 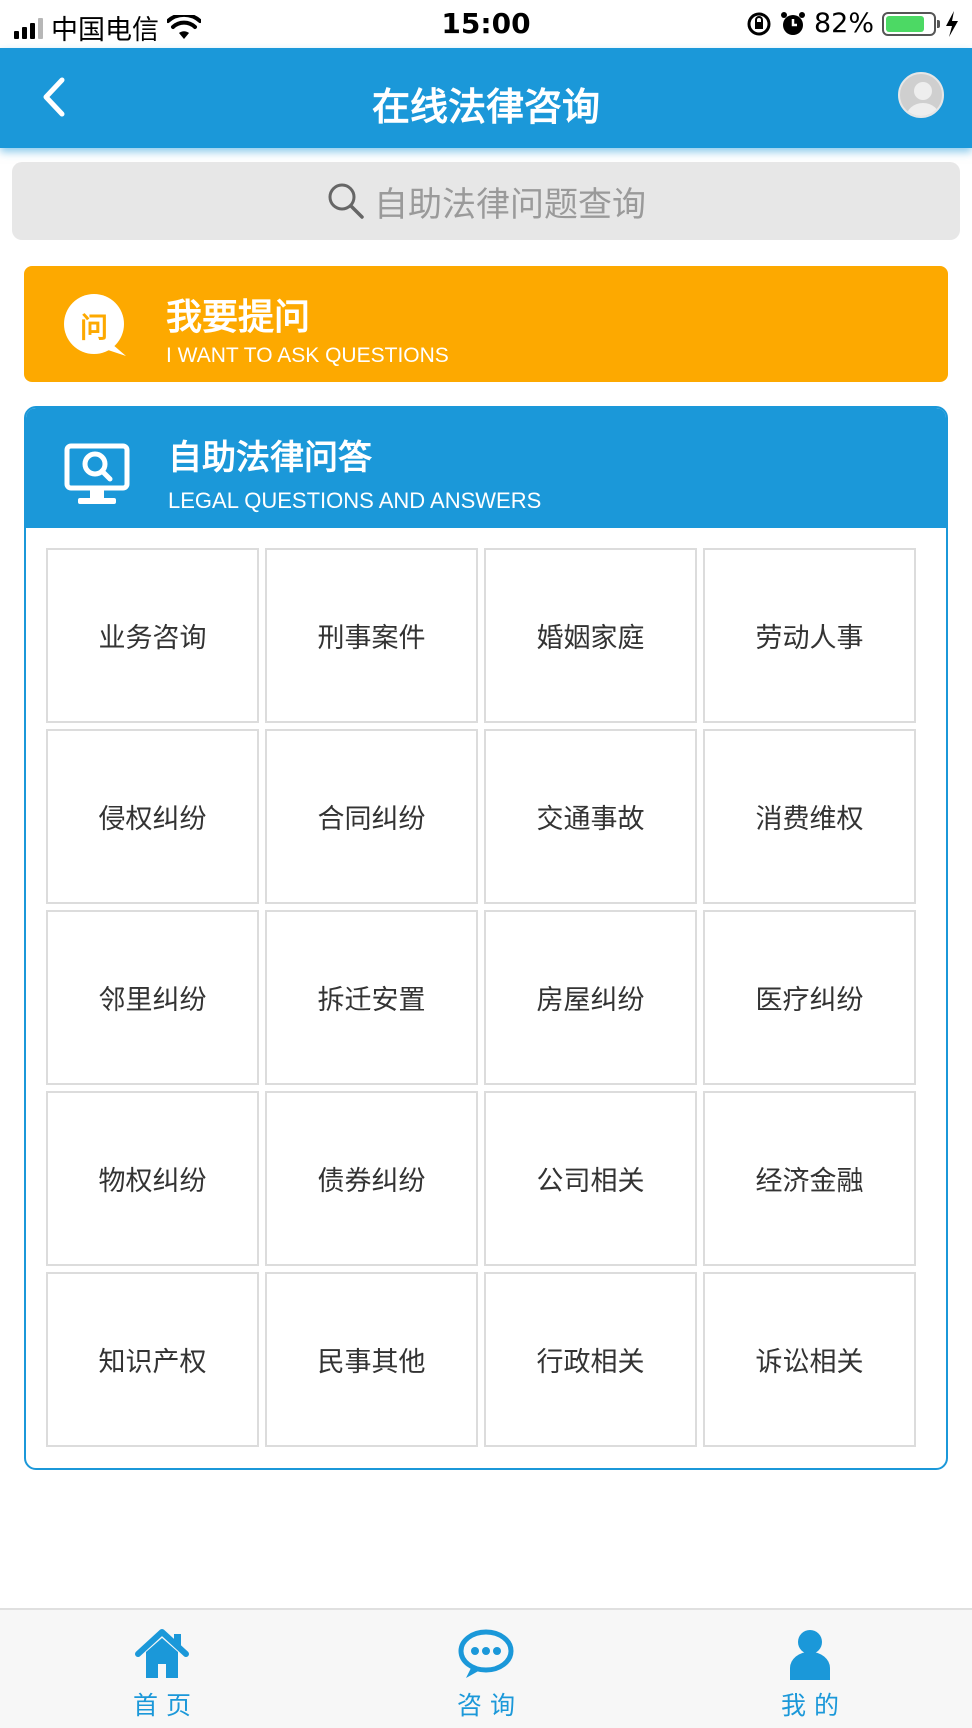 What do you see at coordinates (809, 1359) in the screenshot?
I see `category-cell: 诉讼相关` at bounding box center [809, 1359].